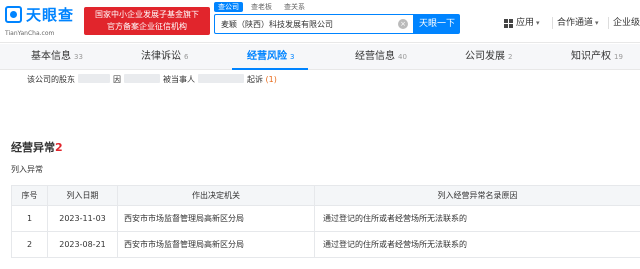  What do you see at coordinates (51, 56) in the screenshot?
I see `tab-label: 基本信息` at bounding box center [51, 56].